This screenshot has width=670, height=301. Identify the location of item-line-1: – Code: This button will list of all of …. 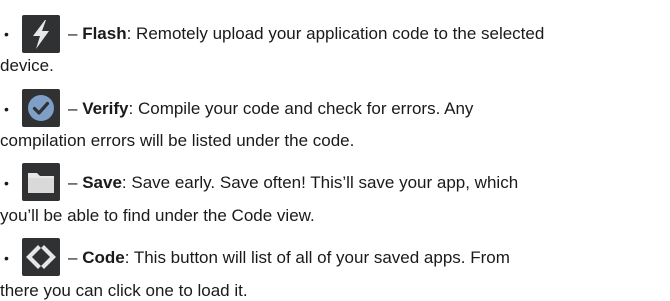
(289, 257).